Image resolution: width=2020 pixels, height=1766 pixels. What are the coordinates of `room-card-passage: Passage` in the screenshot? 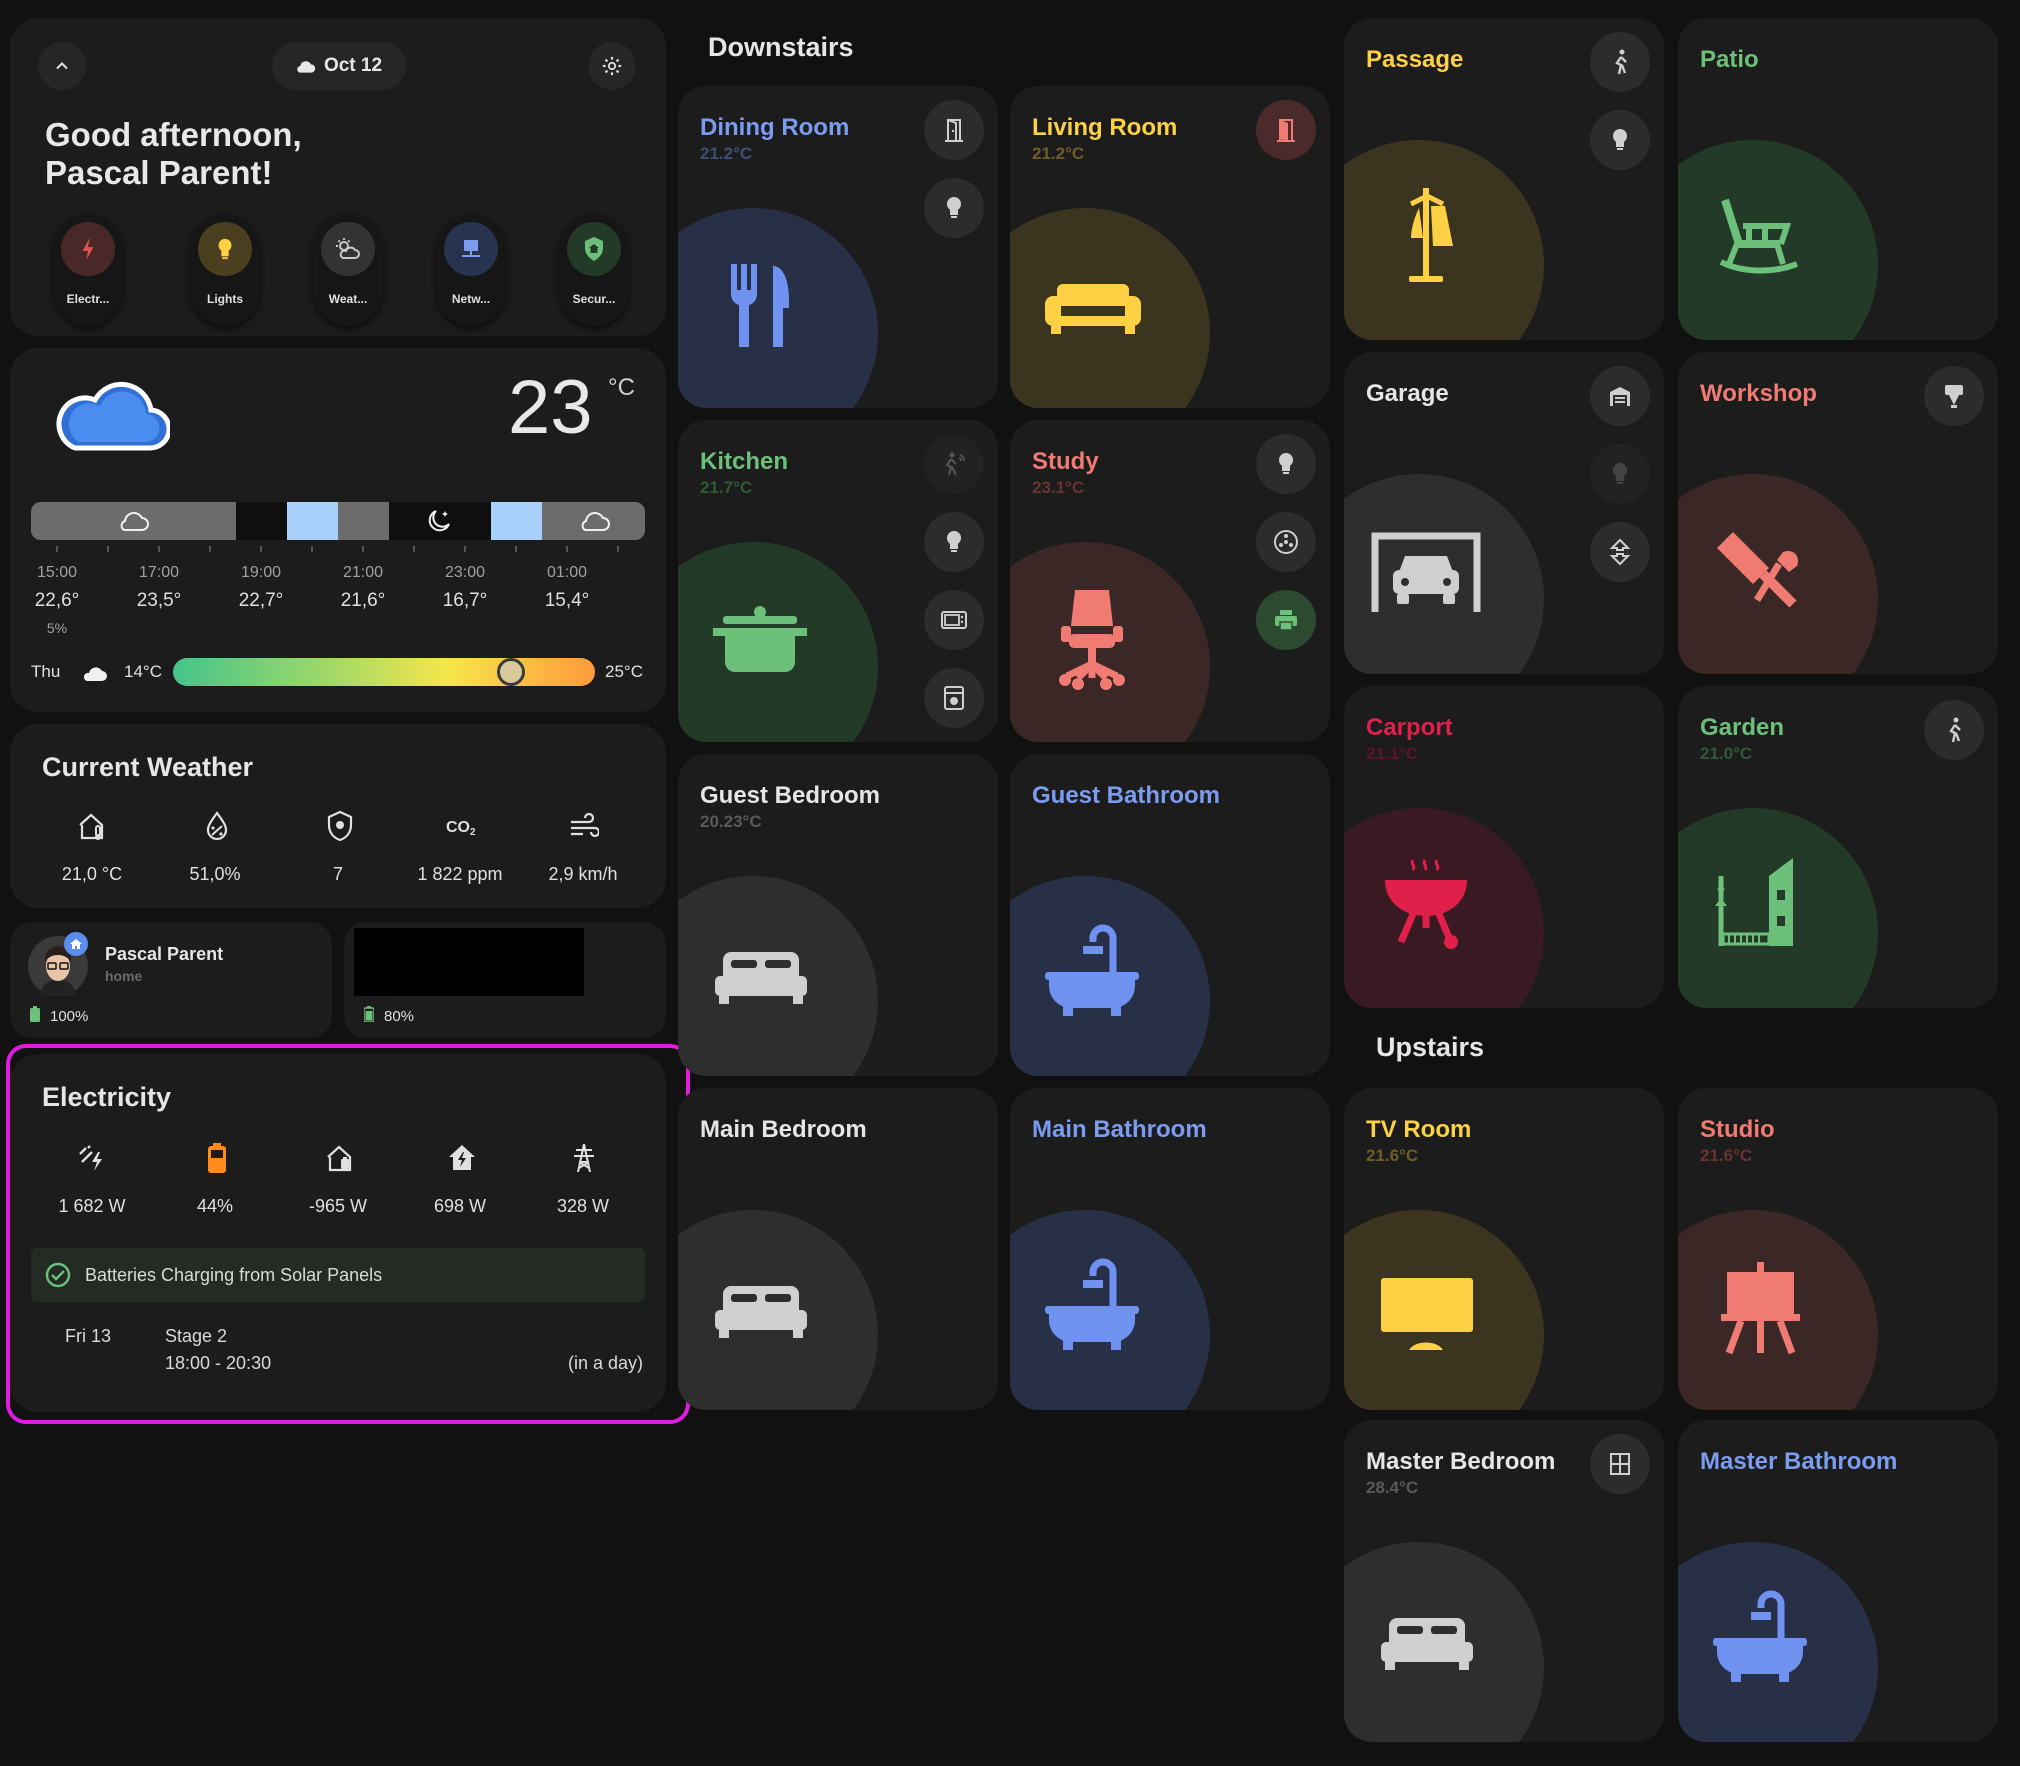 It's located at (1504, 179).